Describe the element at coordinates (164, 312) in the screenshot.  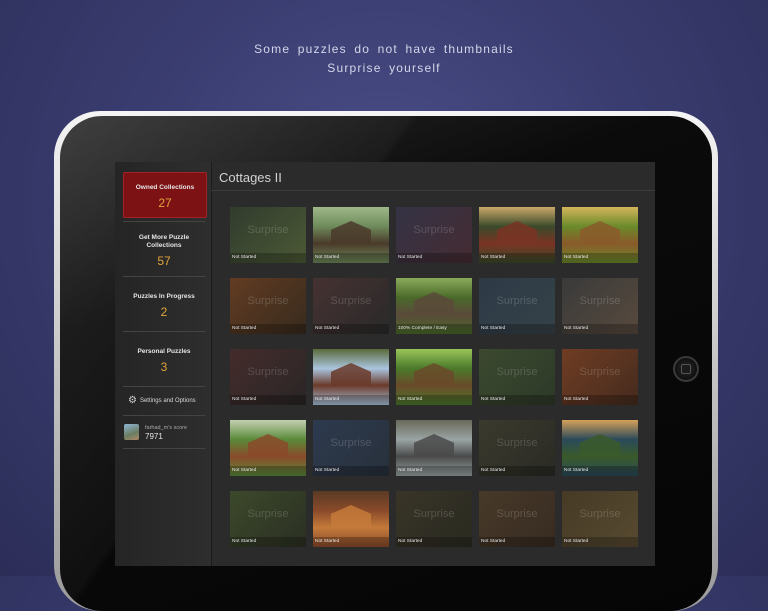
I see `sidebar-item-count: 2` at that location.